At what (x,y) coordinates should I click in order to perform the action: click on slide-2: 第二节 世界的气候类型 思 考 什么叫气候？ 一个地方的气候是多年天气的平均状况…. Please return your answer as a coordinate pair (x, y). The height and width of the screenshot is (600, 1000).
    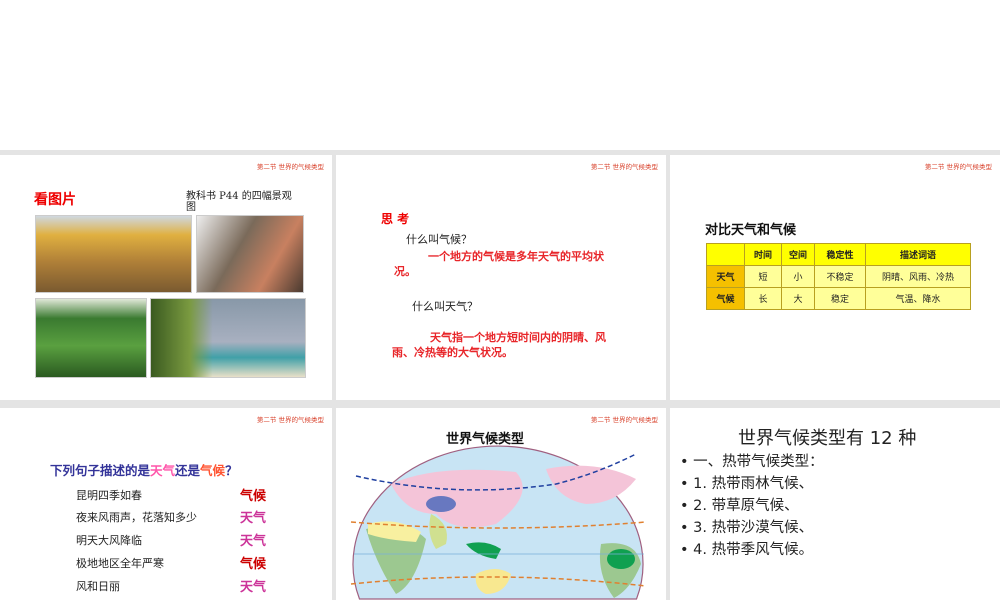
    Looking at the image, I should click on (501, 277).